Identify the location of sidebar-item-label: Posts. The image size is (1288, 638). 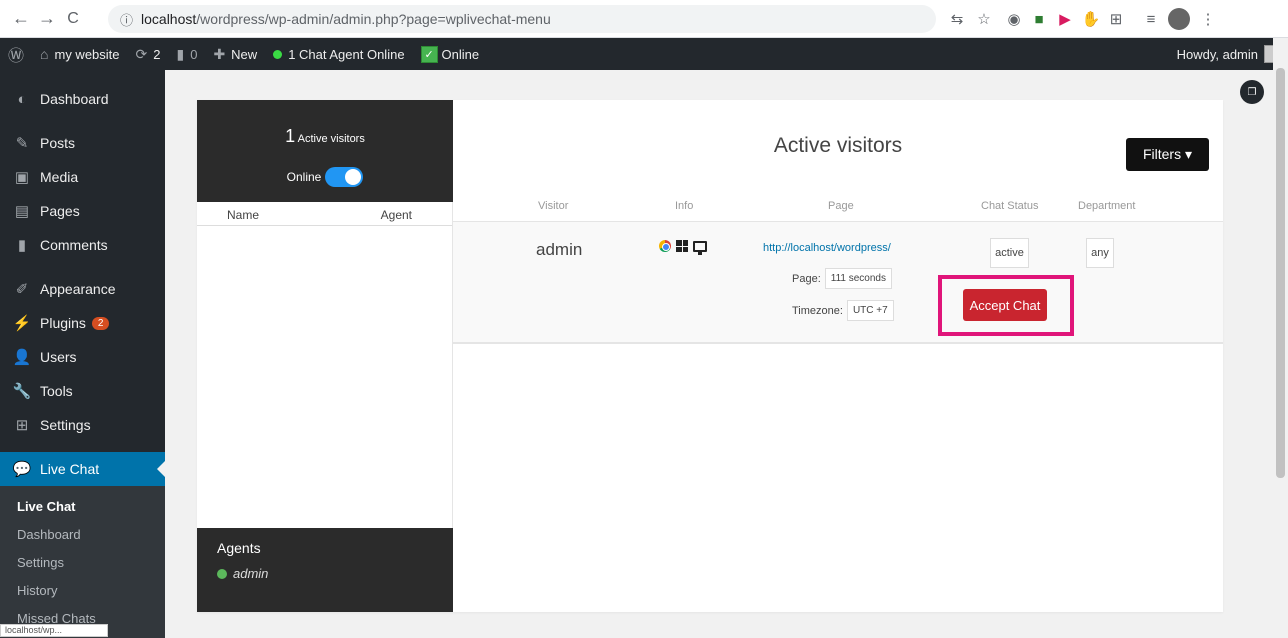
(58, 143).